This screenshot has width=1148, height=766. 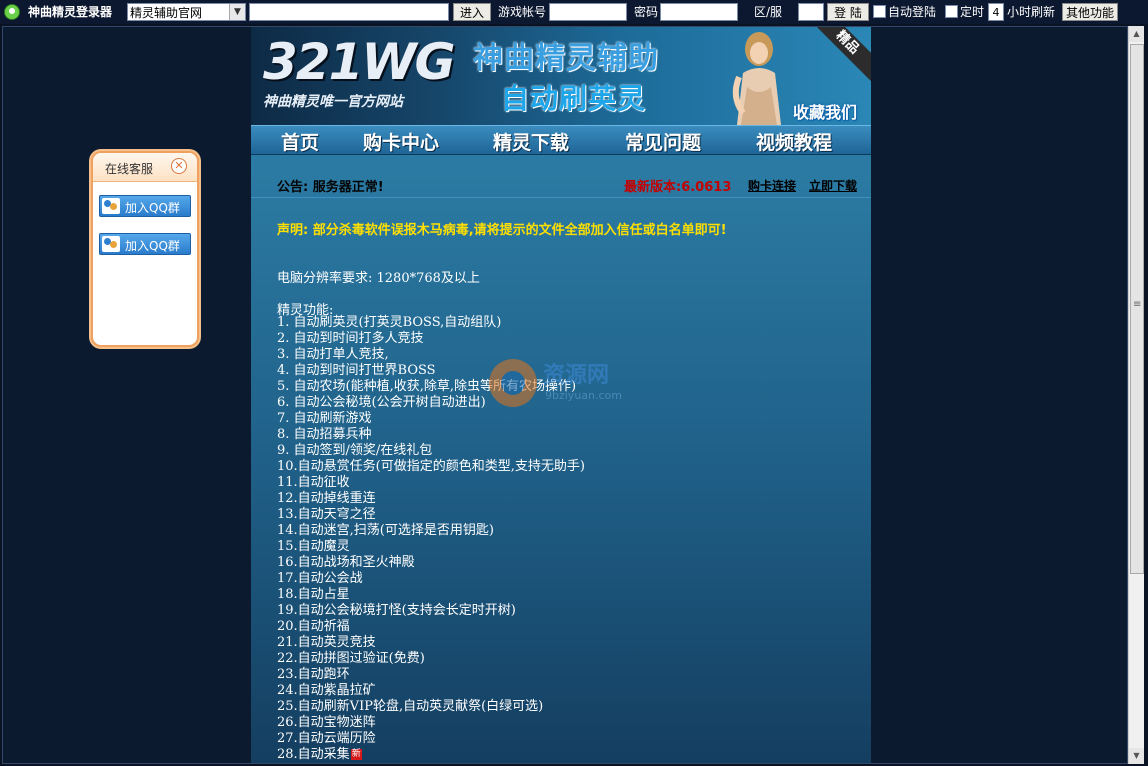 I want to click on feature-item: 9. 自动签到/领奖/在线礼包, so click(x=431, y=451).